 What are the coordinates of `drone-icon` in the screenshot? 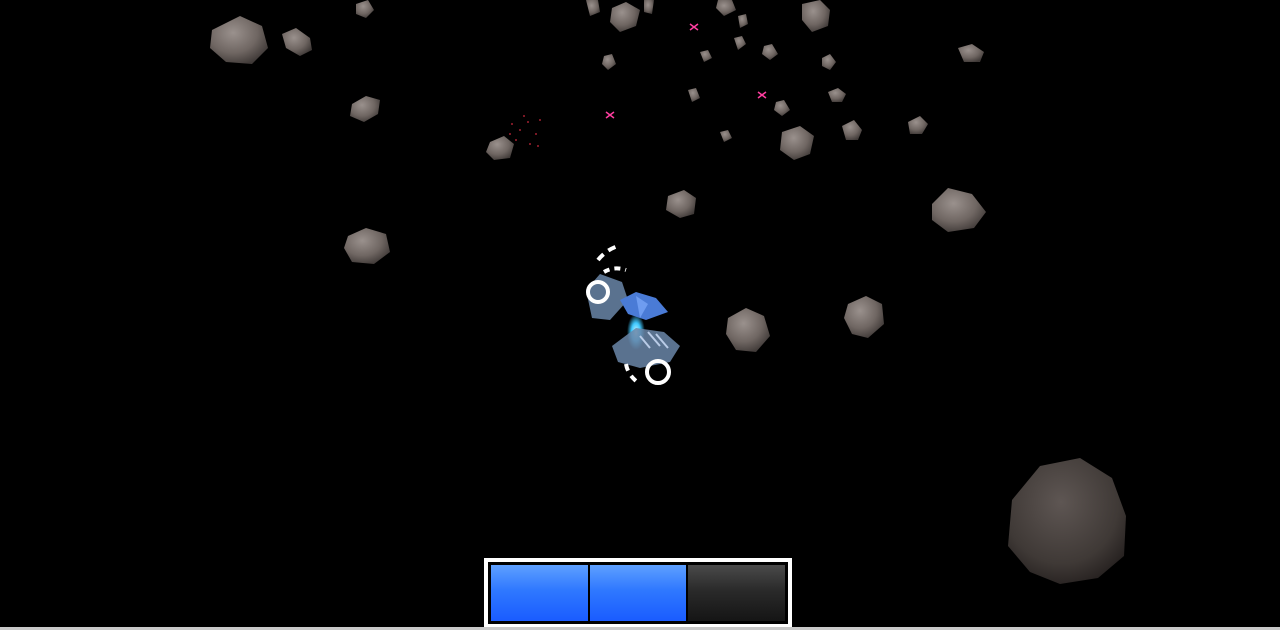 It's located at (646, 348).